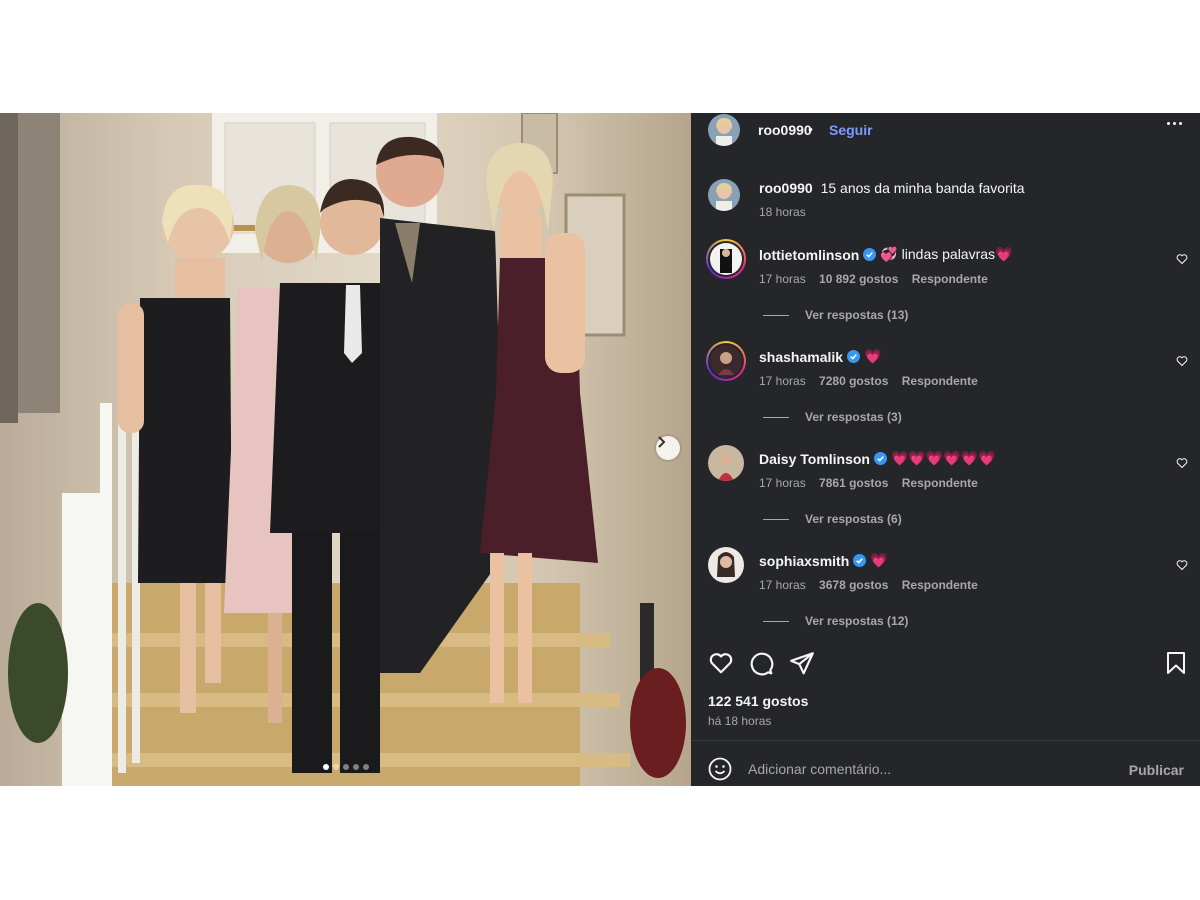  What do you see at coordinates (739, 721) in the screenshot?
I see `post-timestamp: há 18 horas` at bounding box center [739, 721].